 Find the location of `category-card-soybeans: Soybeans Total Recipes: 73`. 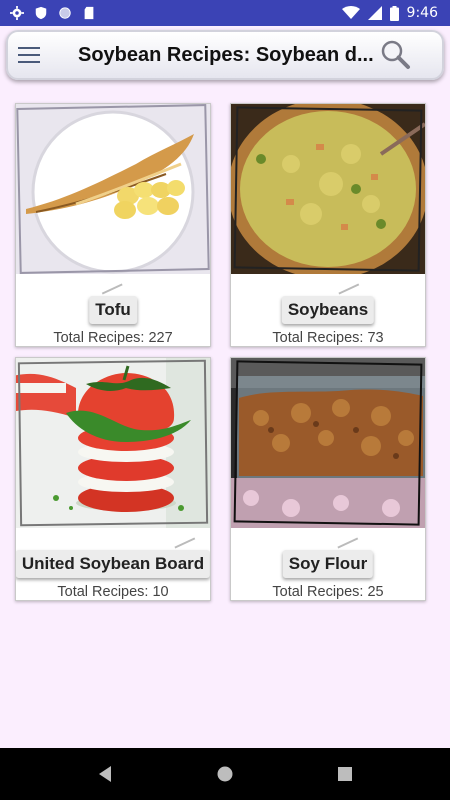

category-card-soybeans: Soybeans Total Recipes: 73 is located at coordinates (328, 225).